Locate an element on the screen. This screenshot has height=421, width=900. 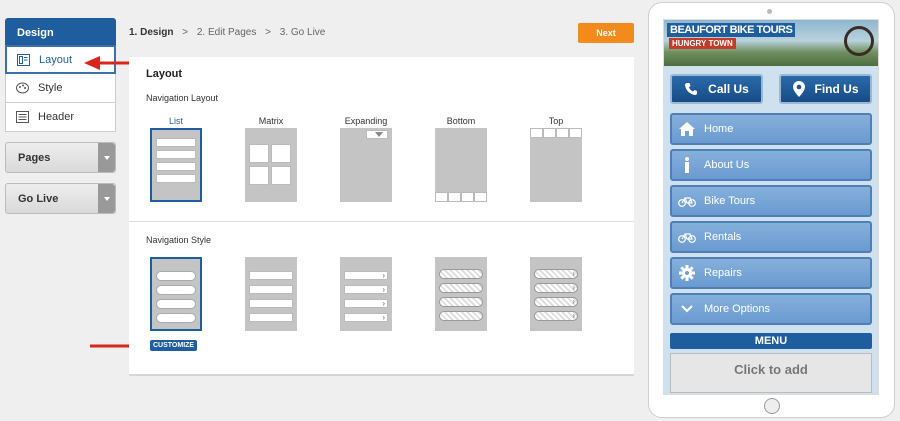
layout-option-label: Matrix is located at coordinates (271, 121).